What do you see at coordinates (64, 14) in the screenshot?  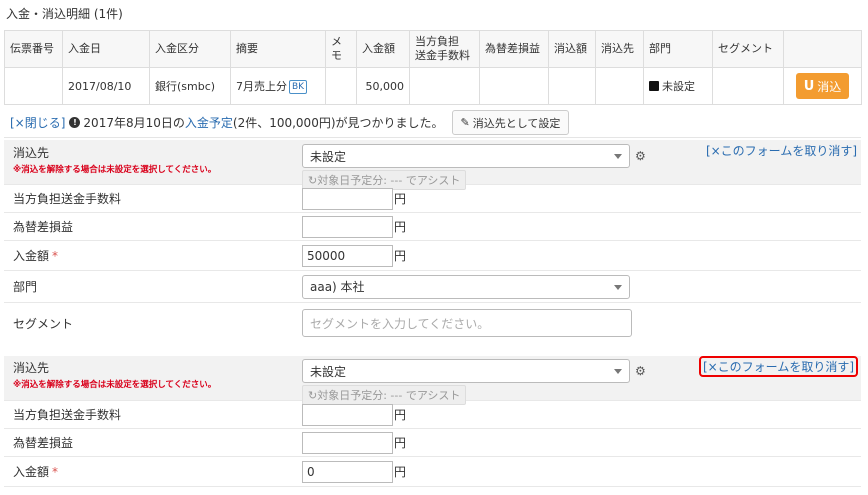 I see `page-title: 入金・消込明細 (1件)` at bounding box center [64, 14].